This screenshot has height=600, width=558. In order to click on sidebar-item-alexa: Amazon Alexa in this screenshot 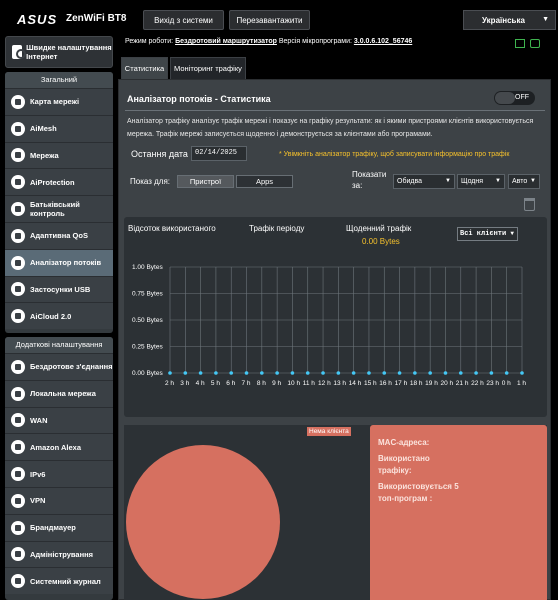, I will do `click(59, 447)`.